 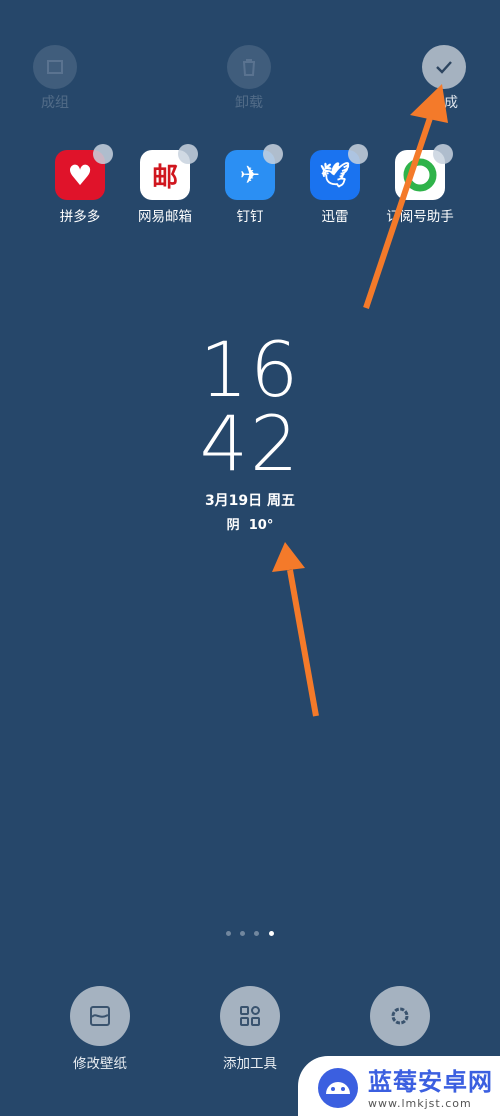 I want to click on watermark-name: 蓝莓安卓网, so click(x=430, y=1082).